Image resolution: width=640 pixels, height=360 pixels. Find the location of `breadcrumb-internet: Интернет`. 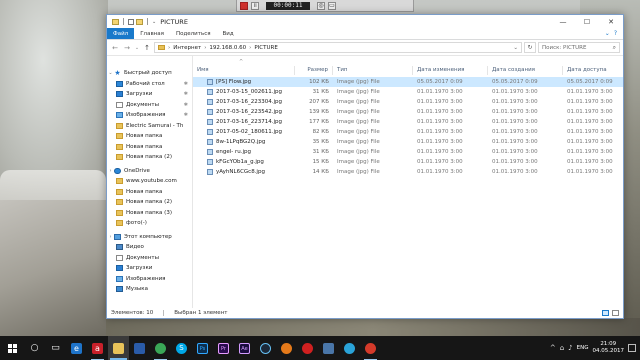

breadcrumb-internet: Интернет is located at coordinates (187, 48).